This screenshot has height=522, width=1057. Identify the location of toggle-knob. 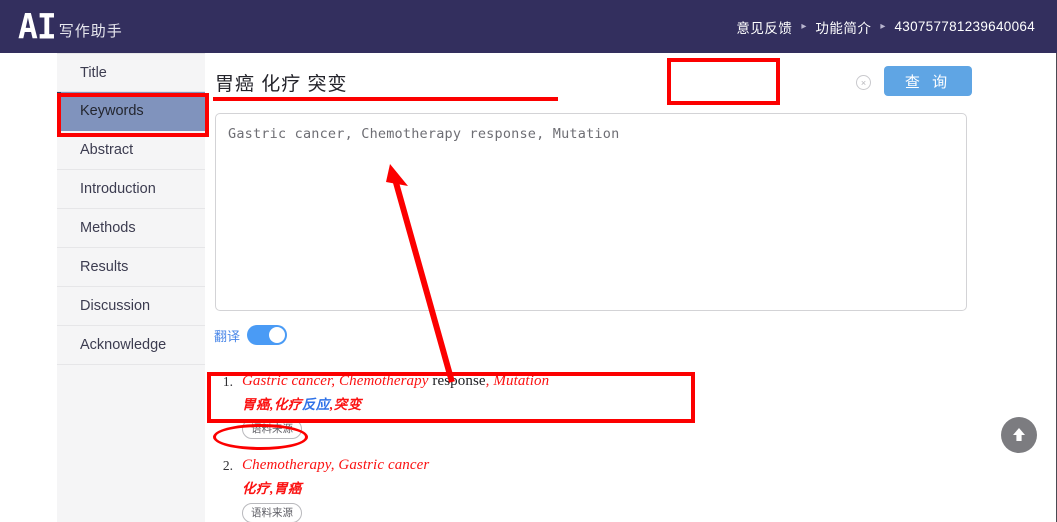
(277, 335).